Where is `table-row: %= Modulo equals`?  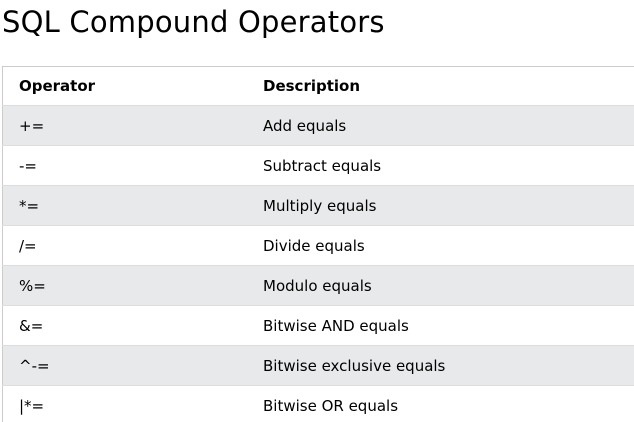
table-row: %= Modulo equals is located at coordinates (318, 285).